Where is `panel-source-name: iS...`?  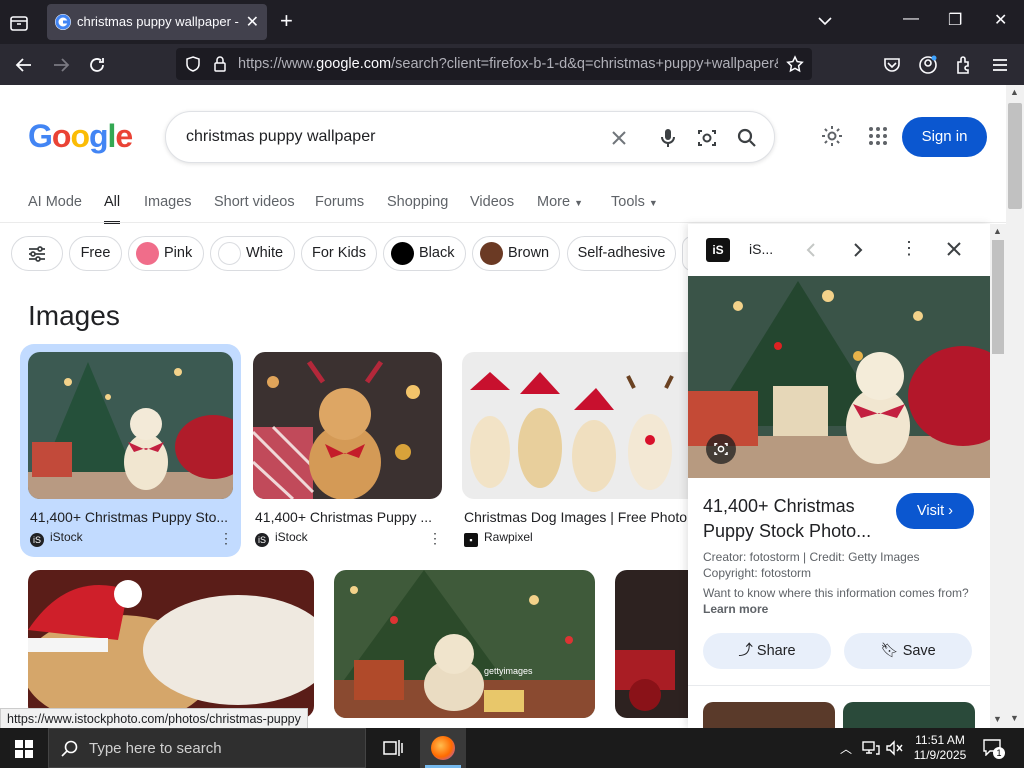
panel-source-name: iS... is located at coordinates (761, 249).